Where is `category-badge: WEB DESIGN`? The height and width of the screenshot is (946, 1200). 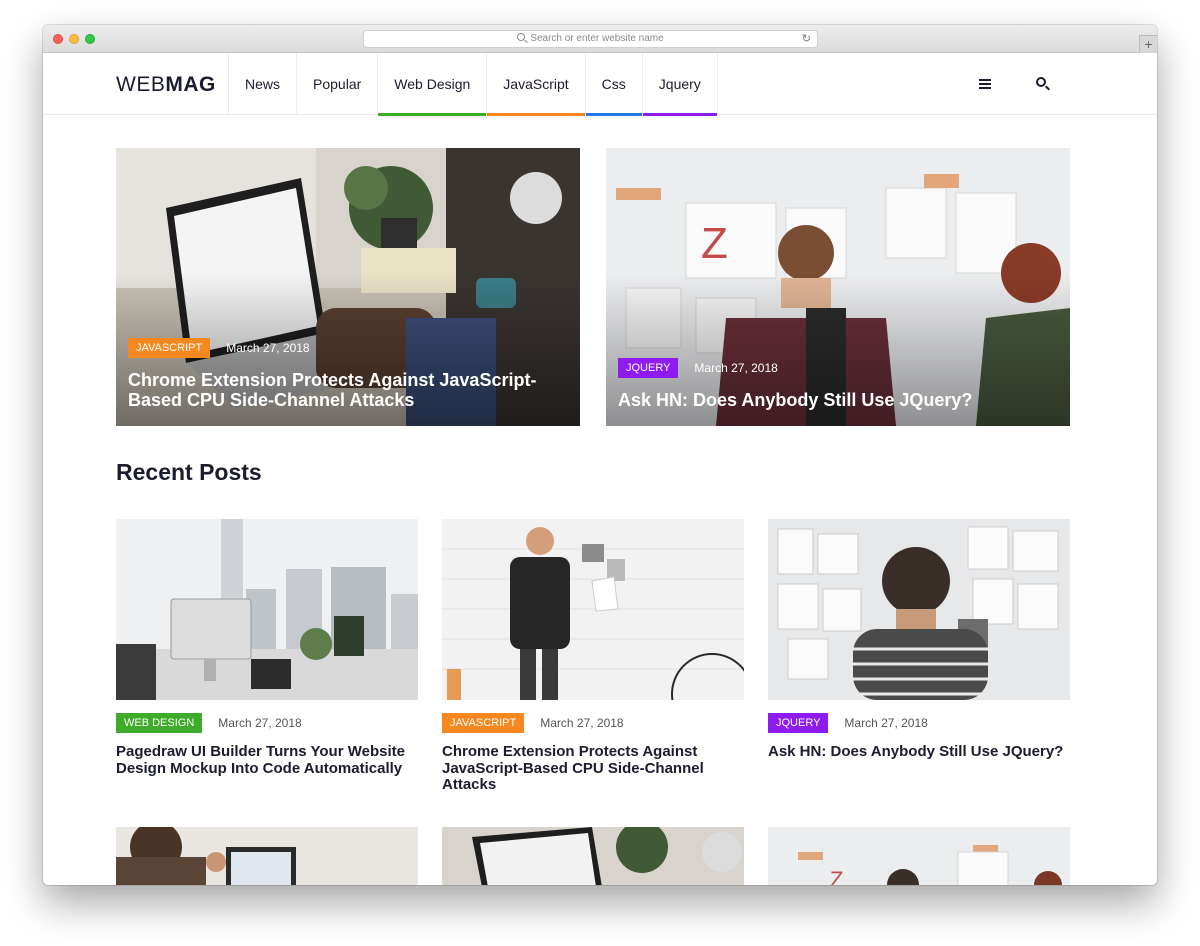 category-badge: WEB DESIGN is located at coordinates (159, 723).